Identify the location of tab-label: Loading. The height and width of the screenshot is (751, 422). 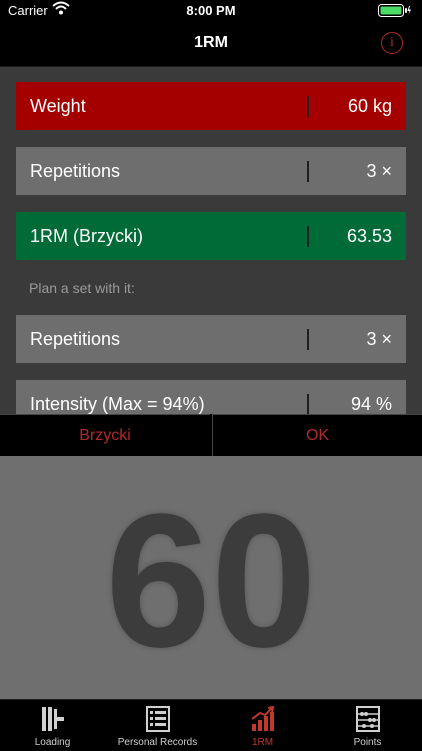
(52, 742).